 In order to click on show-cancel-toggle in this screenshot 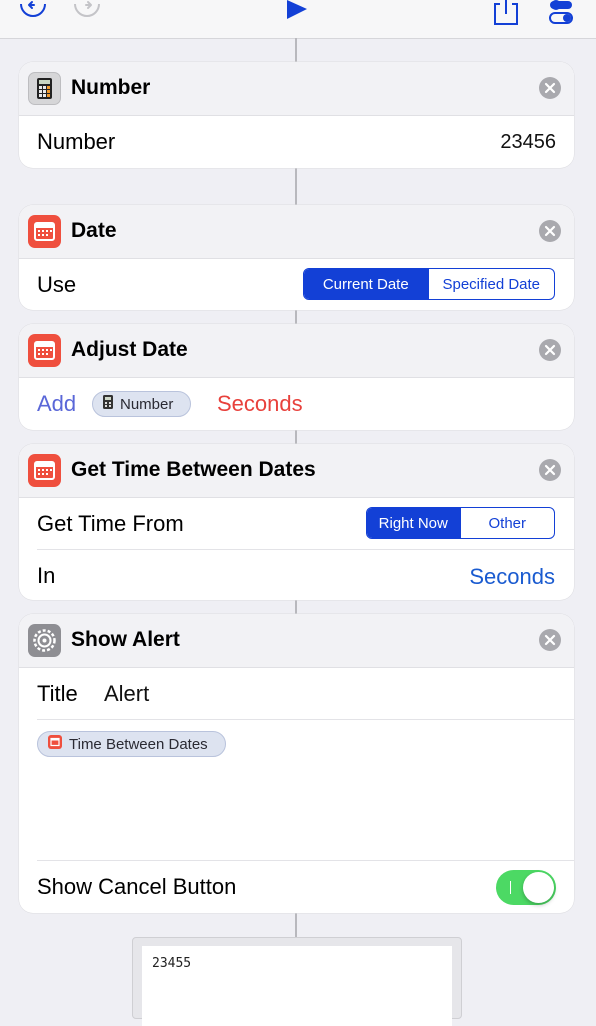, I will do `click(526, 887)`.